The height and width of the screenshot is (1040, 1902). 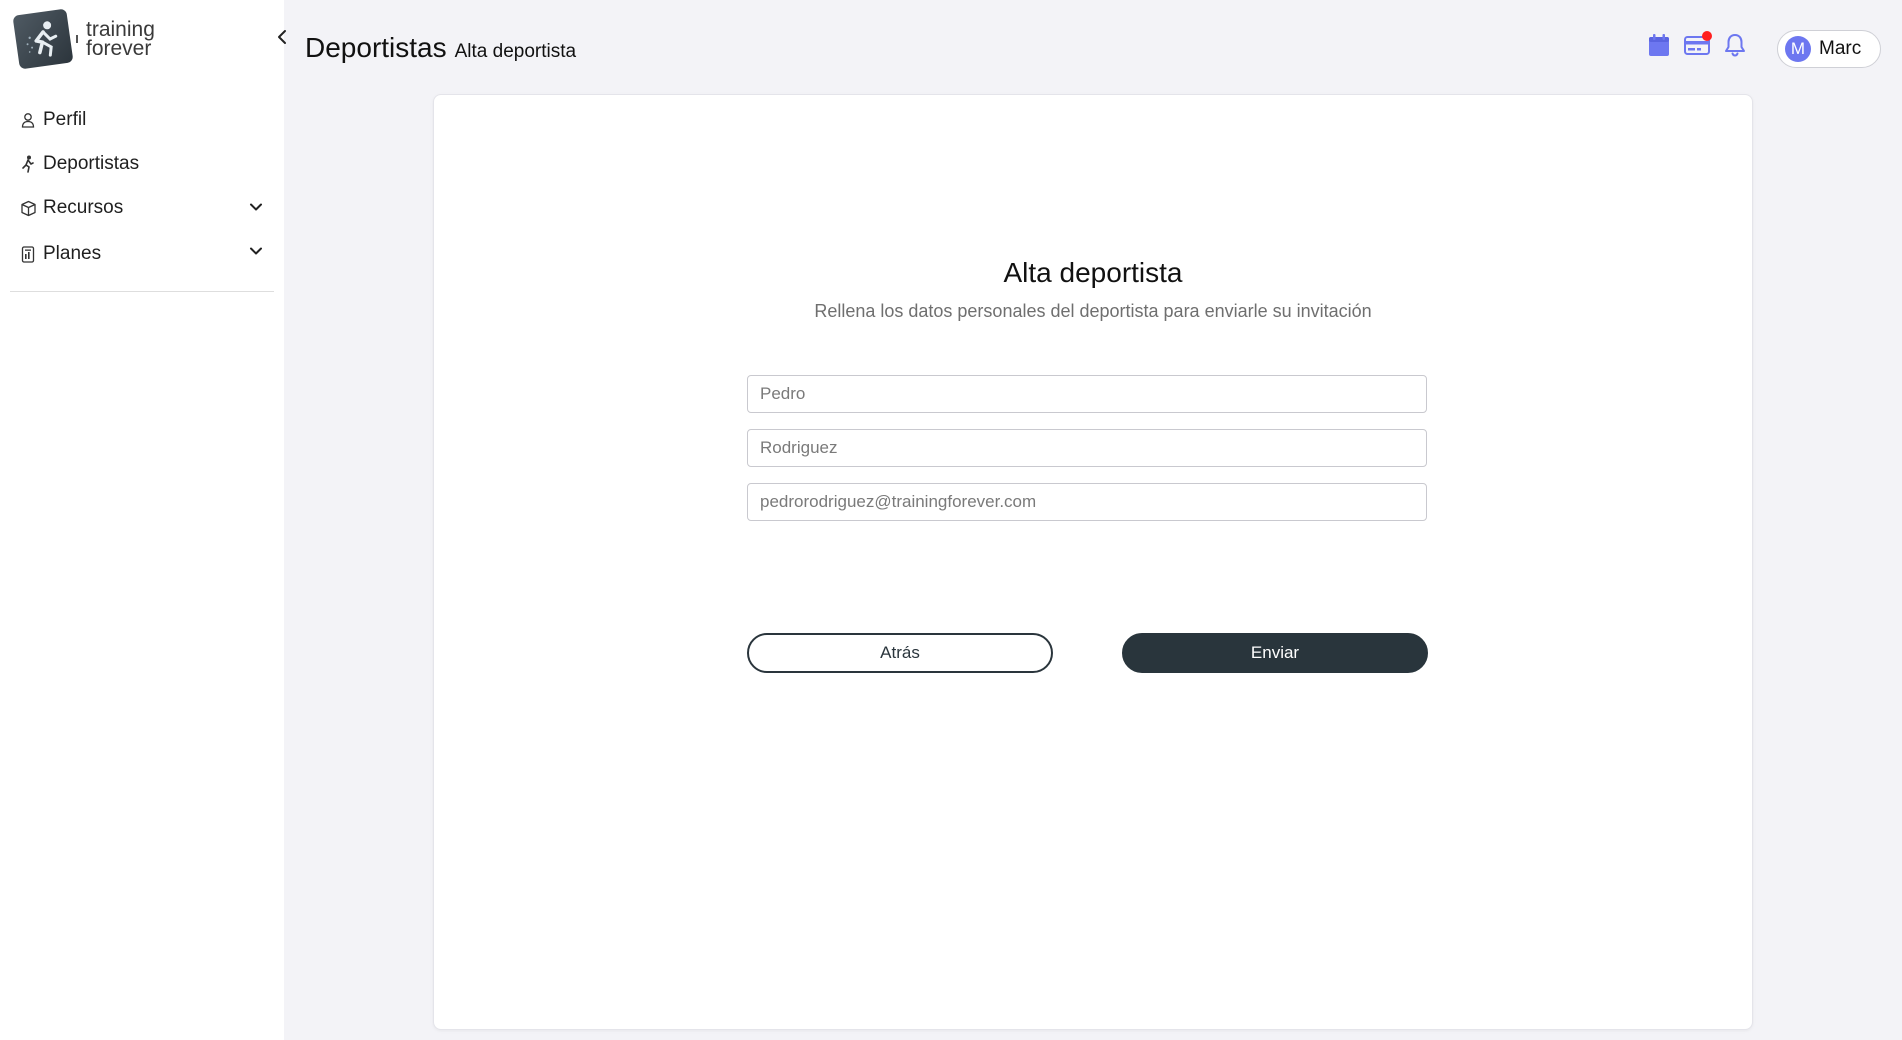 What do you see at coordinates (1735, 45) in the screenshot?
I see `bell-icon` at bounding box center [1735, 45].